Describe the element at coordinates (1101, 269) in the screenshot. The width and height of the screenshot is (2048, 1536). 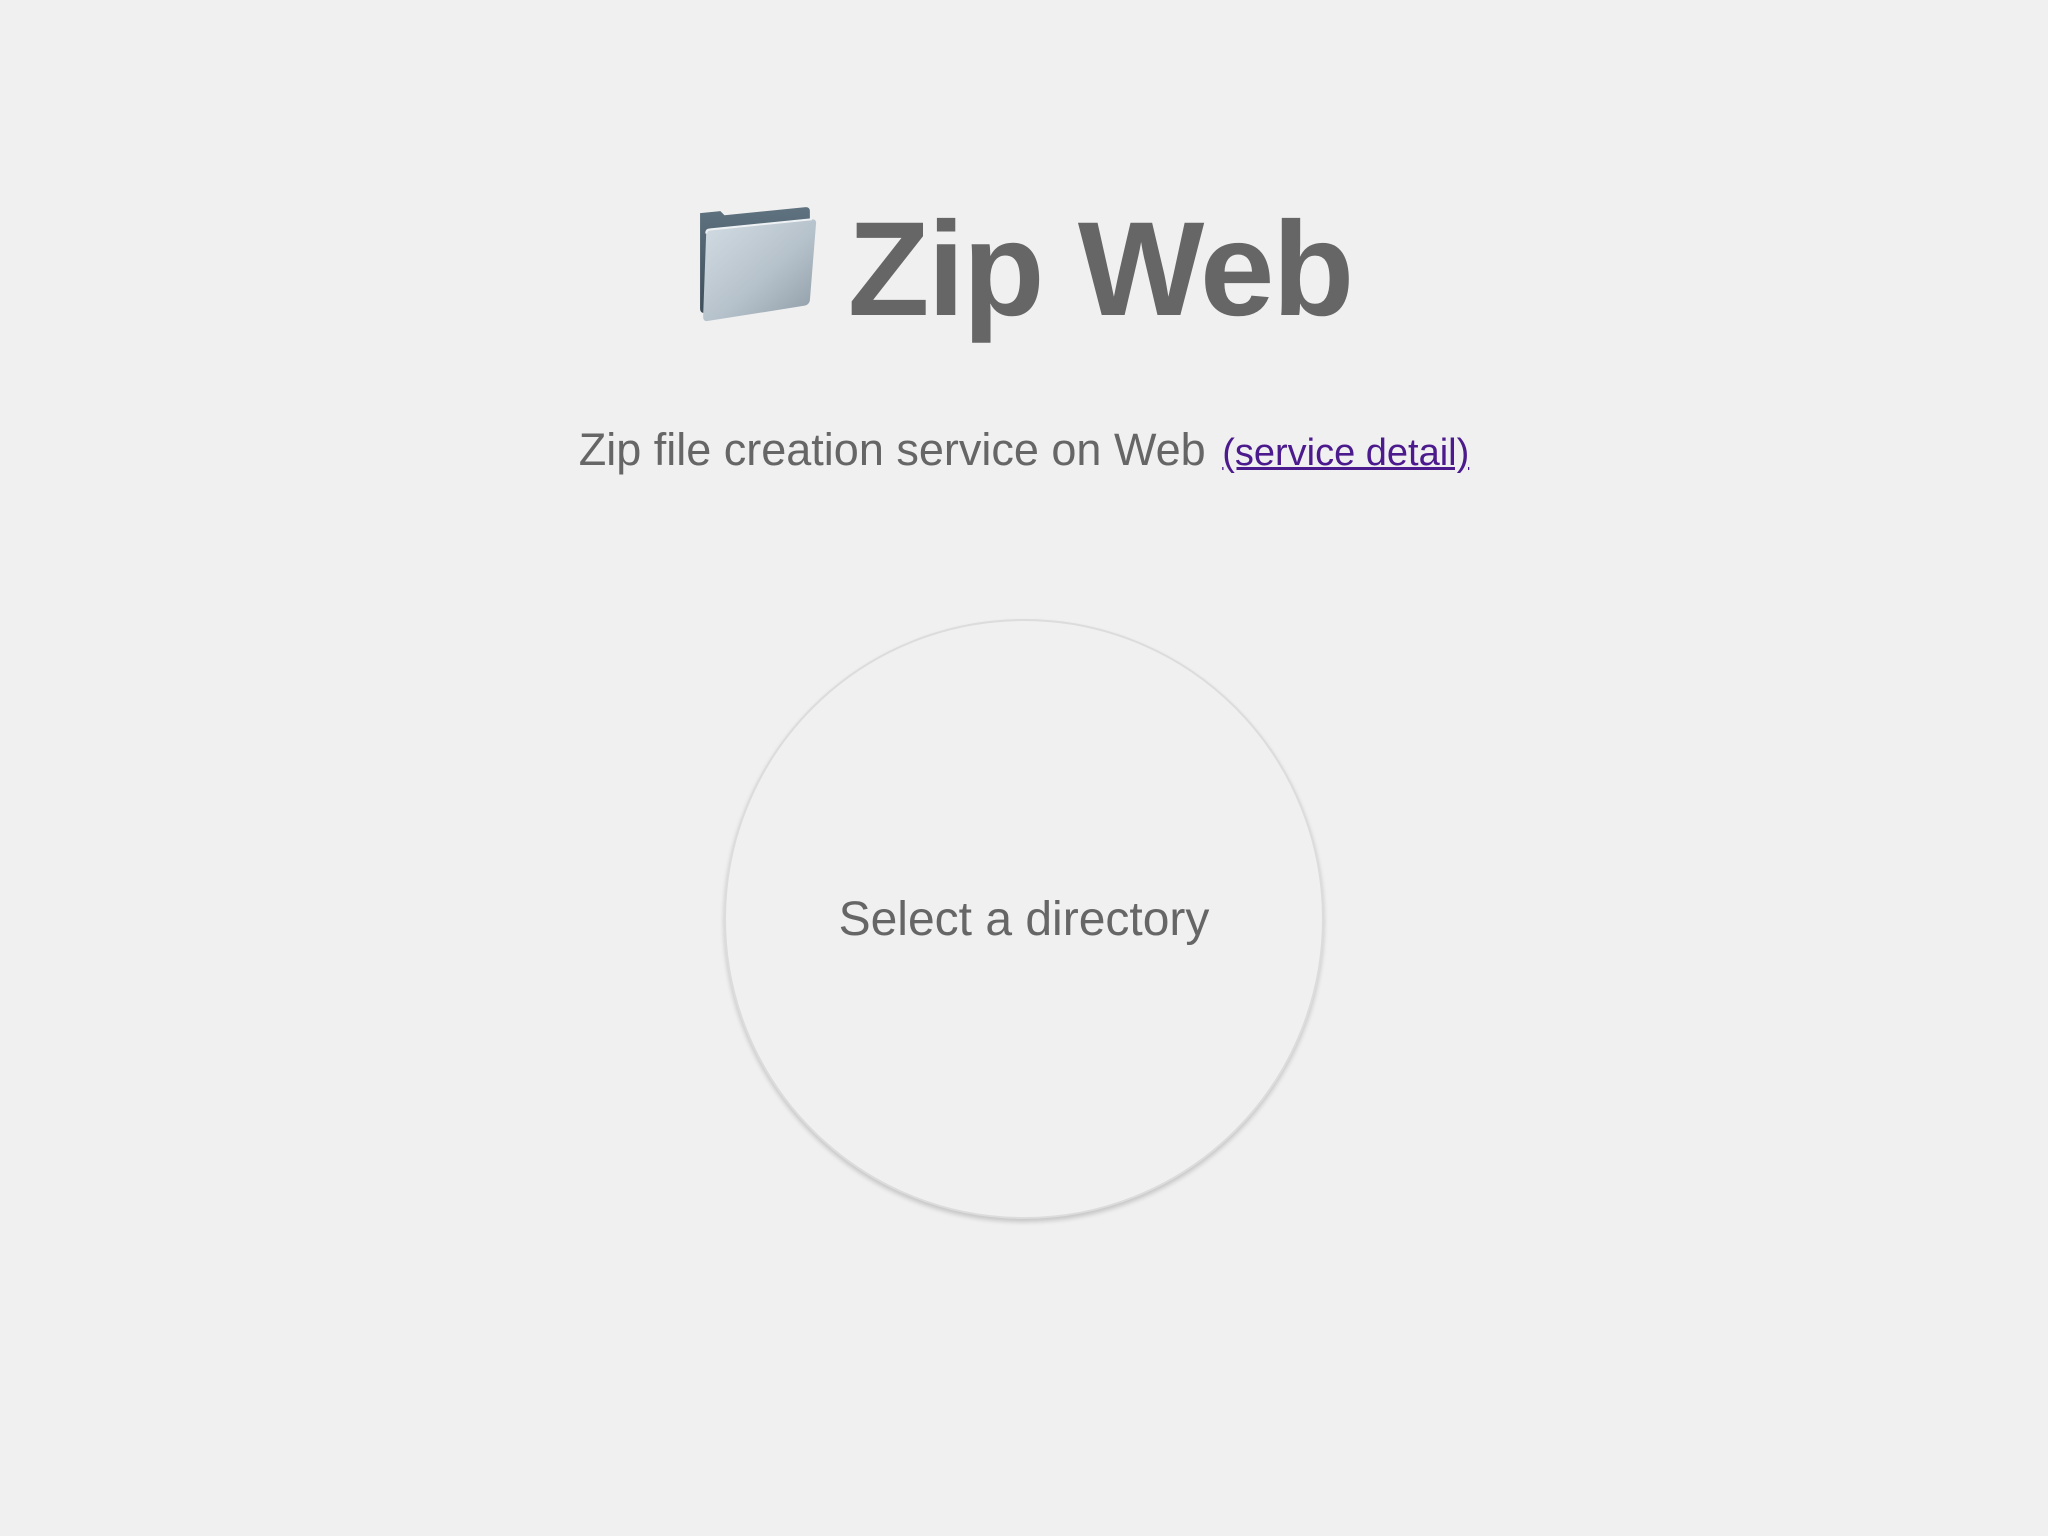
I see `page-title: Zip Web` at that location.